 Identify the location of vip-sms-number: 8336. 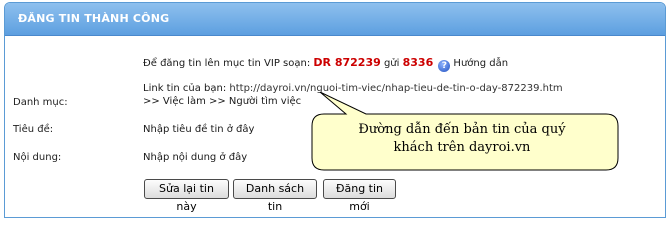
(418, 62).